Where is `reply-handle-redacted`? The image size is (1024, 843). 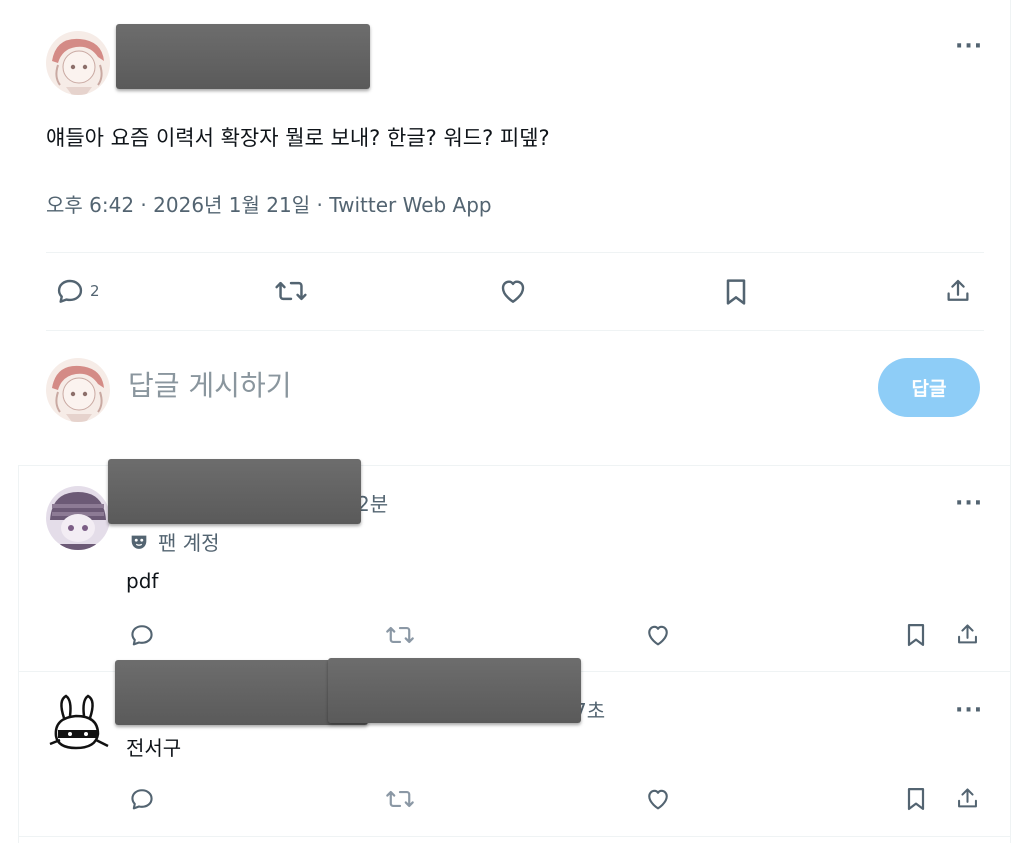 reply-handle-redacted is located at coordinates (454, 690).